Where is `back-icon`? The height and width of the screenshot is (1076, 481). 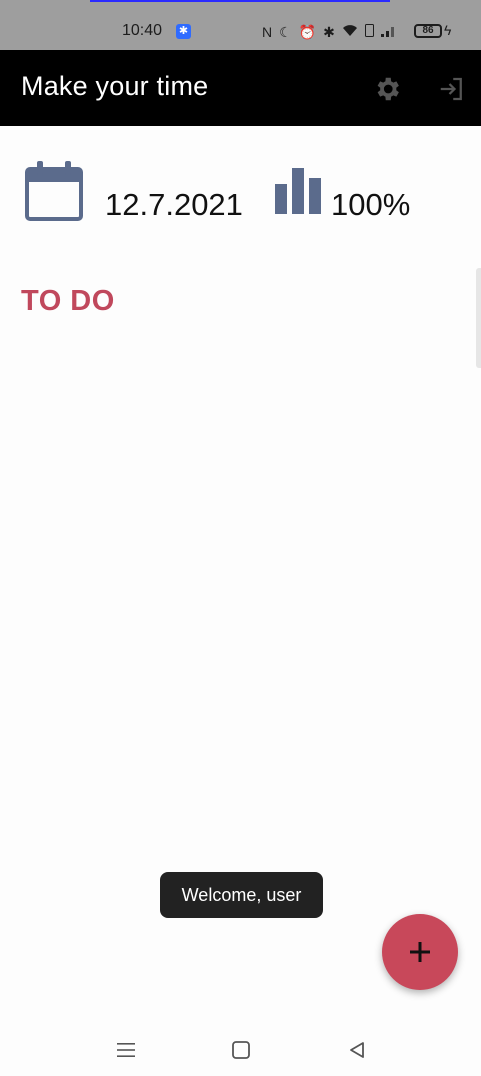
back-icon is located at coordinates (357, 1050).